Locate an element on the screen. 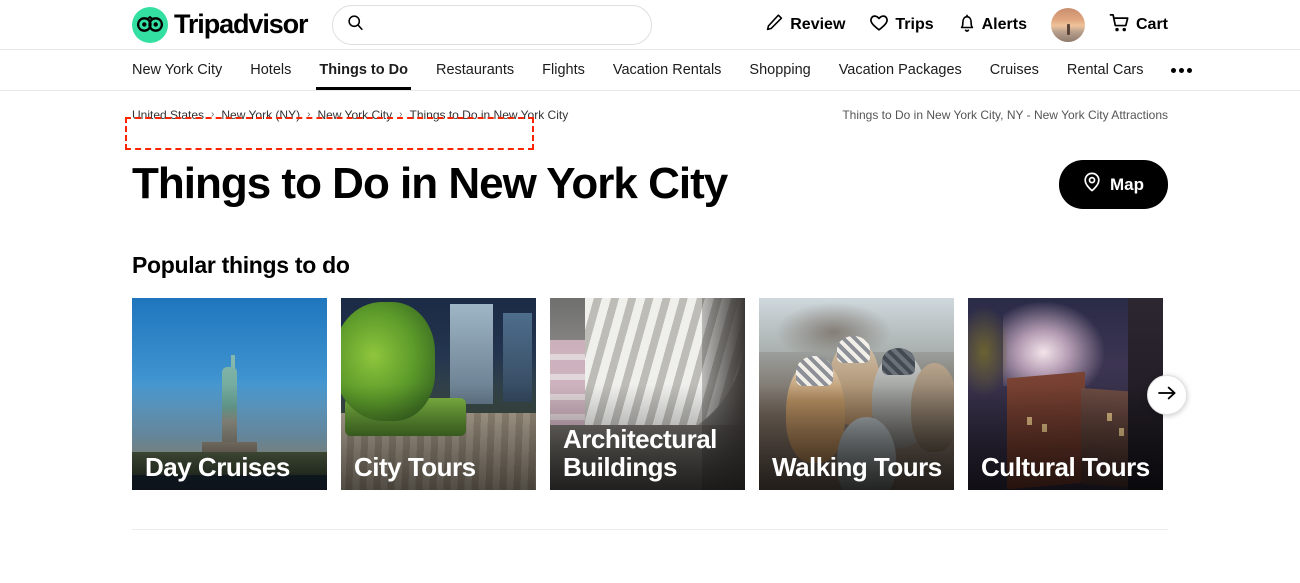 The image size is (1300, 583). popular-card-walking-tours: Walking Tours is located at coordinates (856, 394).